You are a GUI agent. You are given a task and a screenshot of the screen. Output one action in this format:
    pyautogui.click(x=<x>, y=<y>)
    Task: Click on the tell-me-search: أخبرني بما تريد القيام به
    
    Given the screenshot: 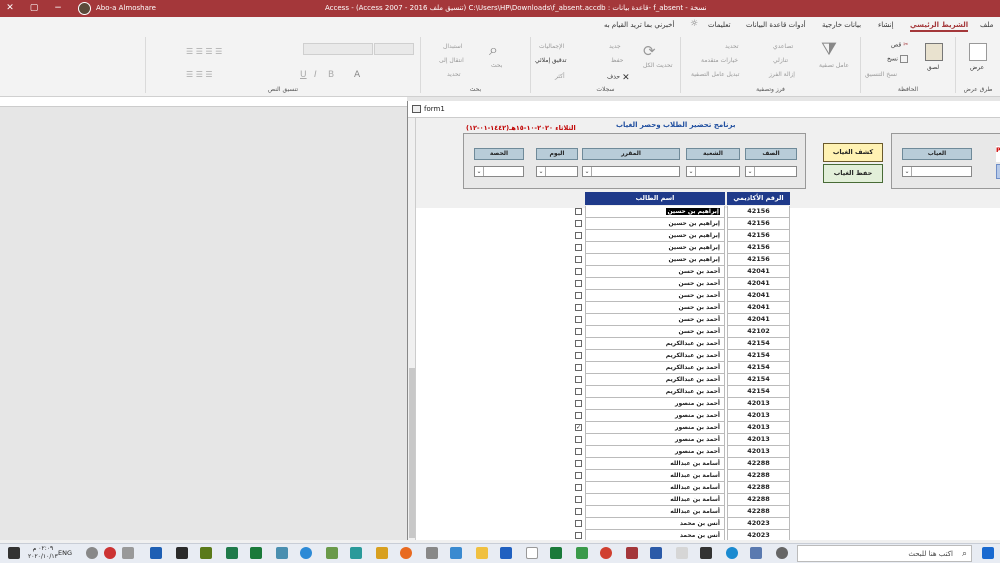 What is the action you would take?
    pyautogui.click(x=639, y=25)
    